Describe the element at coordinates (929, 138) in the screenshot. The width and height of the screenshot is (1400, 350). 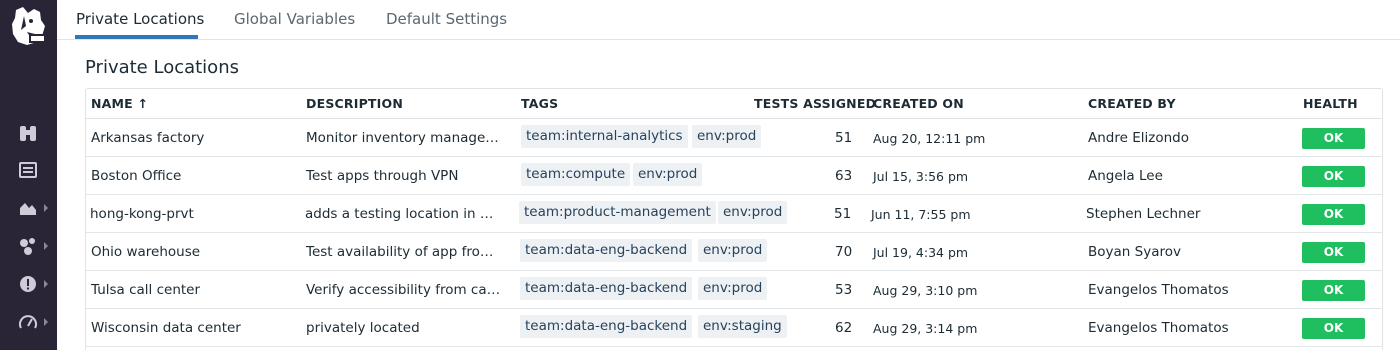
I see `created-on-date: Aug 20, 12:11 pm` at that location.